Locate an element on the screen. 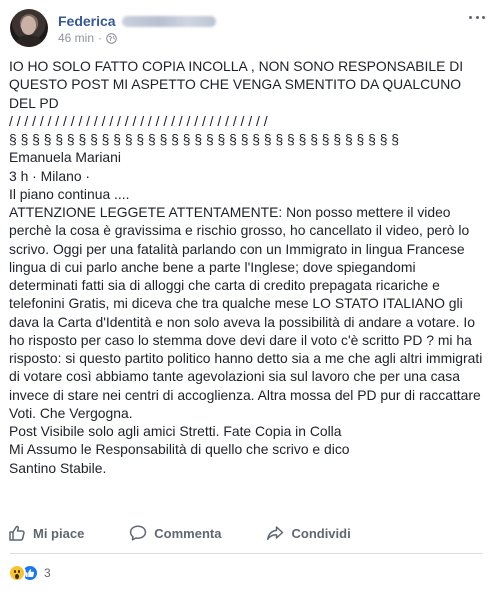 This screenshot has height=596, width=493. quoted-meta: 3 h · Milano · is located at coordinates (50, 175).